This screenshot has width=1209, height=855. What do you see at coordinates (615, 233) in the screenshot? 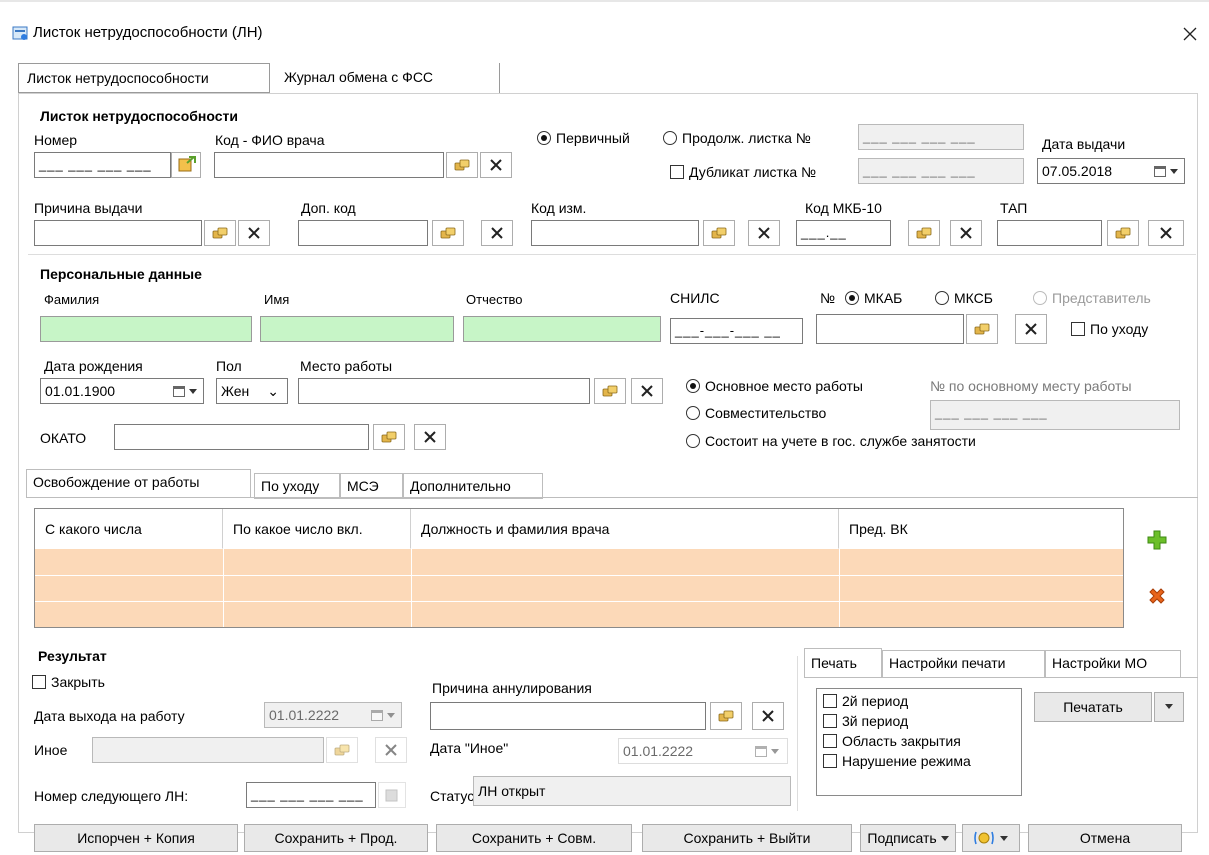
I see `kod-izm-field` at bounding box center [615, 233].